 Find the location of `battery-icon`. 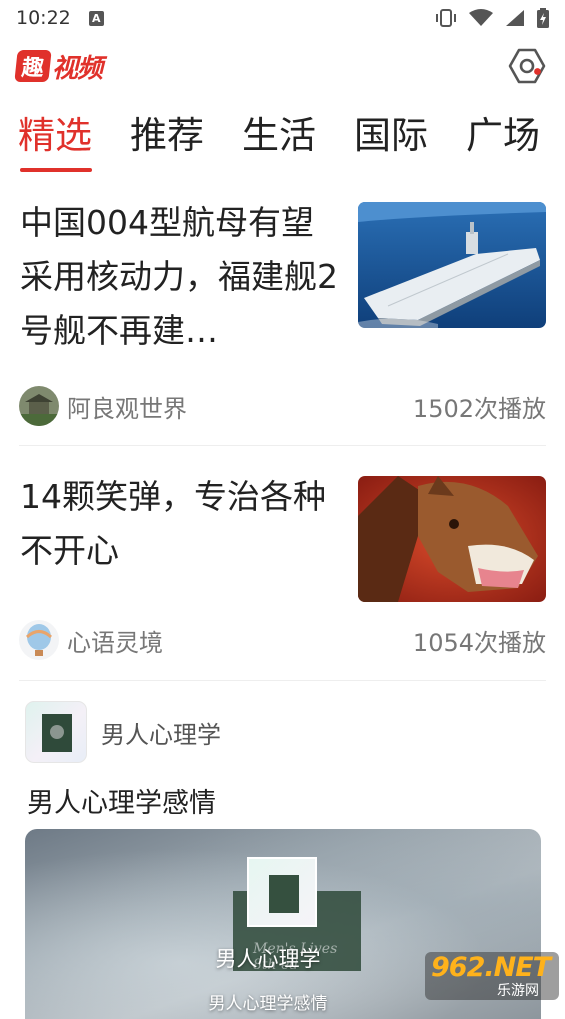

battery-icon is located at coordinates (543, 18).